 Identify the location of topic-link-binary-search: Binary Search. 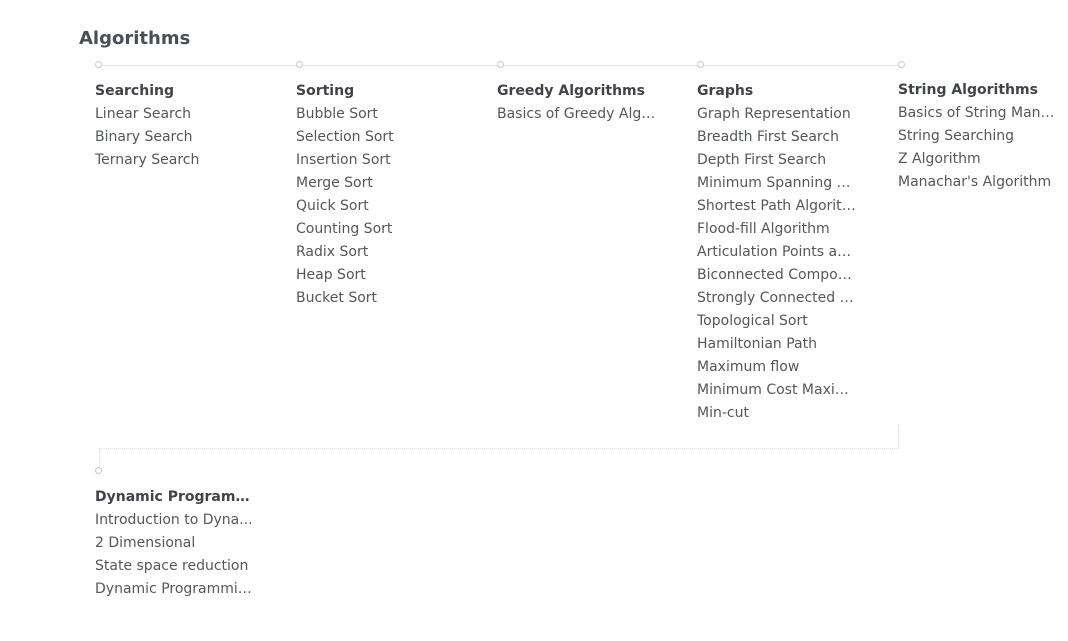
(179, 137).